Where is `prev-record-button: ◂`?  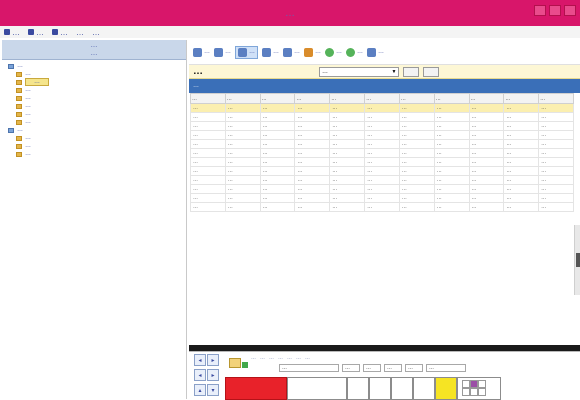 prev-record-button: ◂ is located at coordinates (200, 375).